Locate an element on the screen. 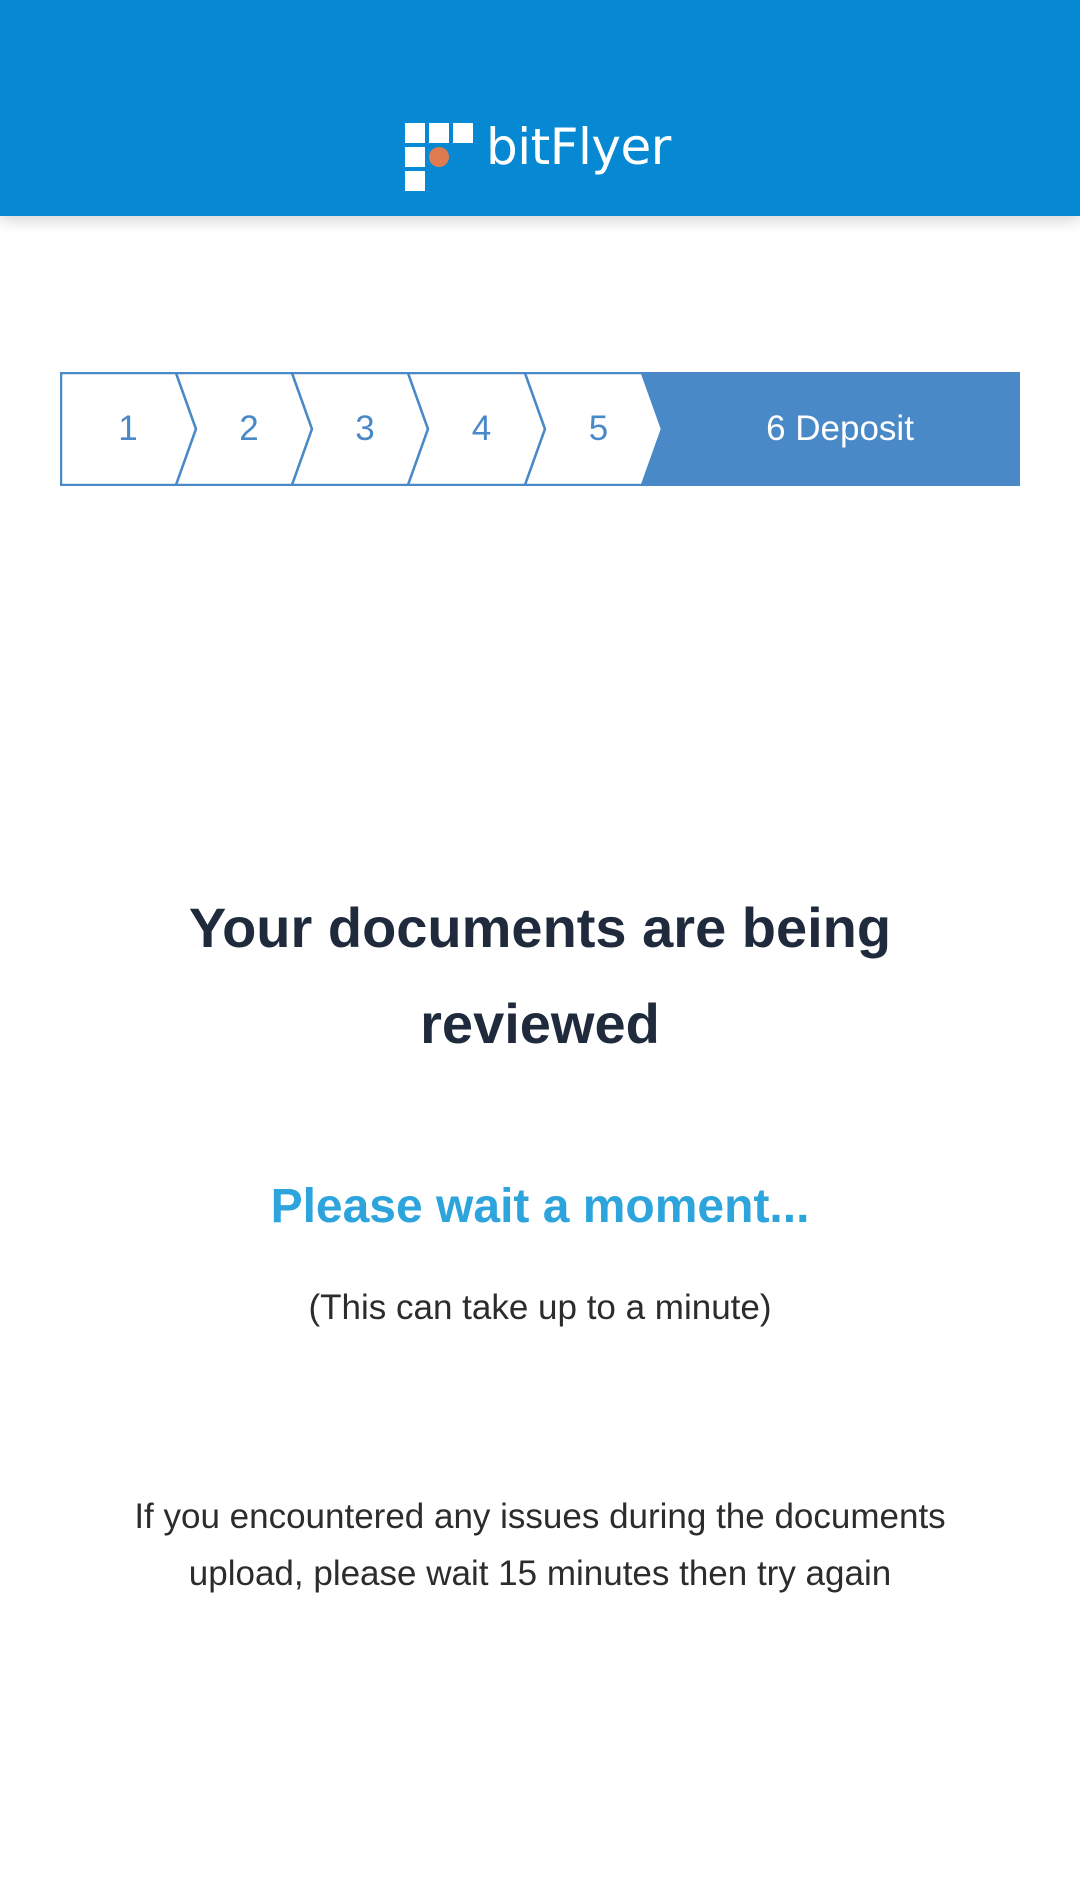  progress-stepper: 1 2 3 4 5 6 Deposit is located at coordinates (540, 429).